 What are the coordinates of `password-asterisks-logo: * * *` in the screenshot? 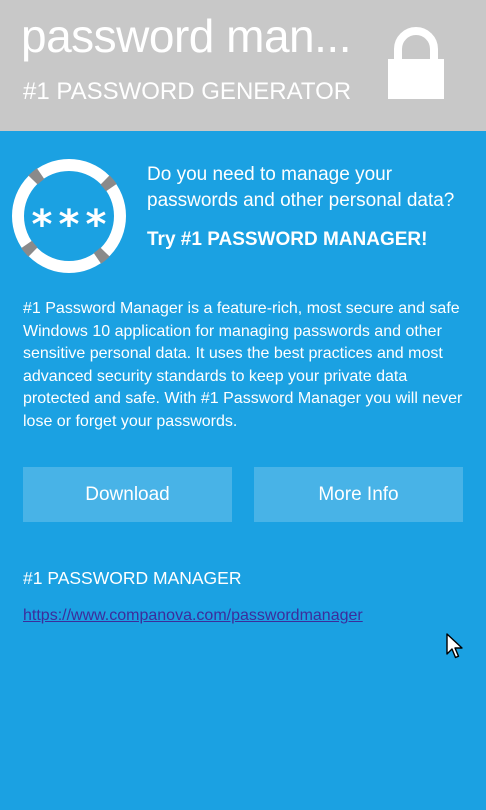 It's located at (69, 216).